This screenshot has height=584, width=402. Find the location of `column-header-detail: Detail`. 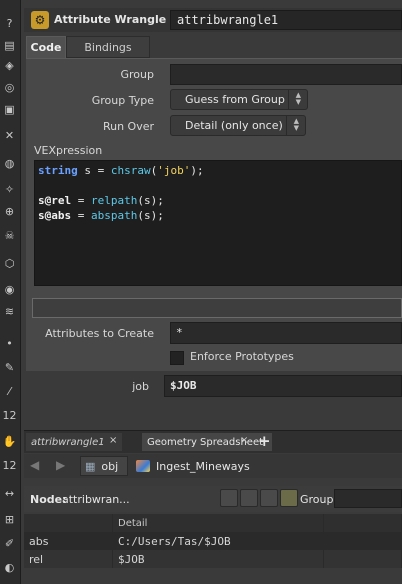

column-header-detail: Detail is located at coordinates (218, 523).